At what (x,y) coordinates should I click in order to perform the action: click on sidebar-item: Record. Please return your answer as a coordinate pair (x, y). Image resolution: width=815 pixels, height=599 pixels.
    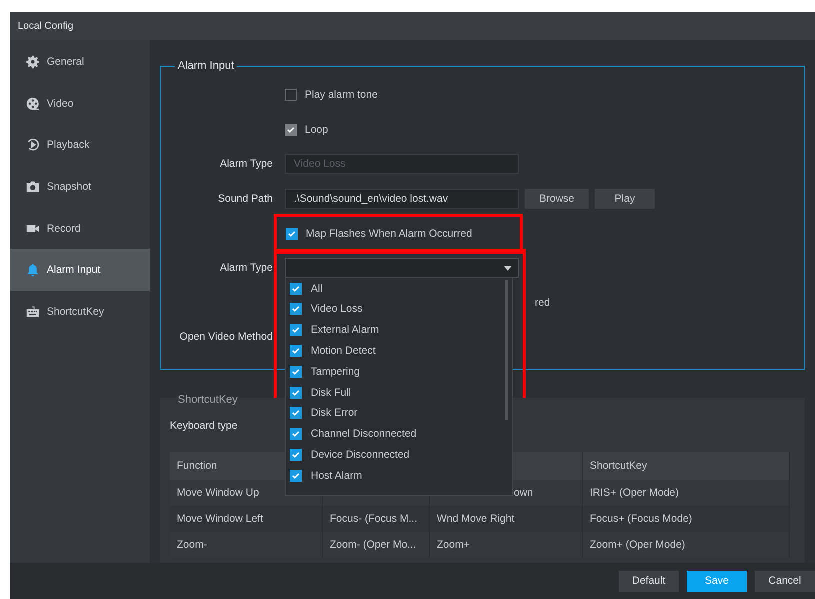
    Looking at the image, I should click on (80, 229).